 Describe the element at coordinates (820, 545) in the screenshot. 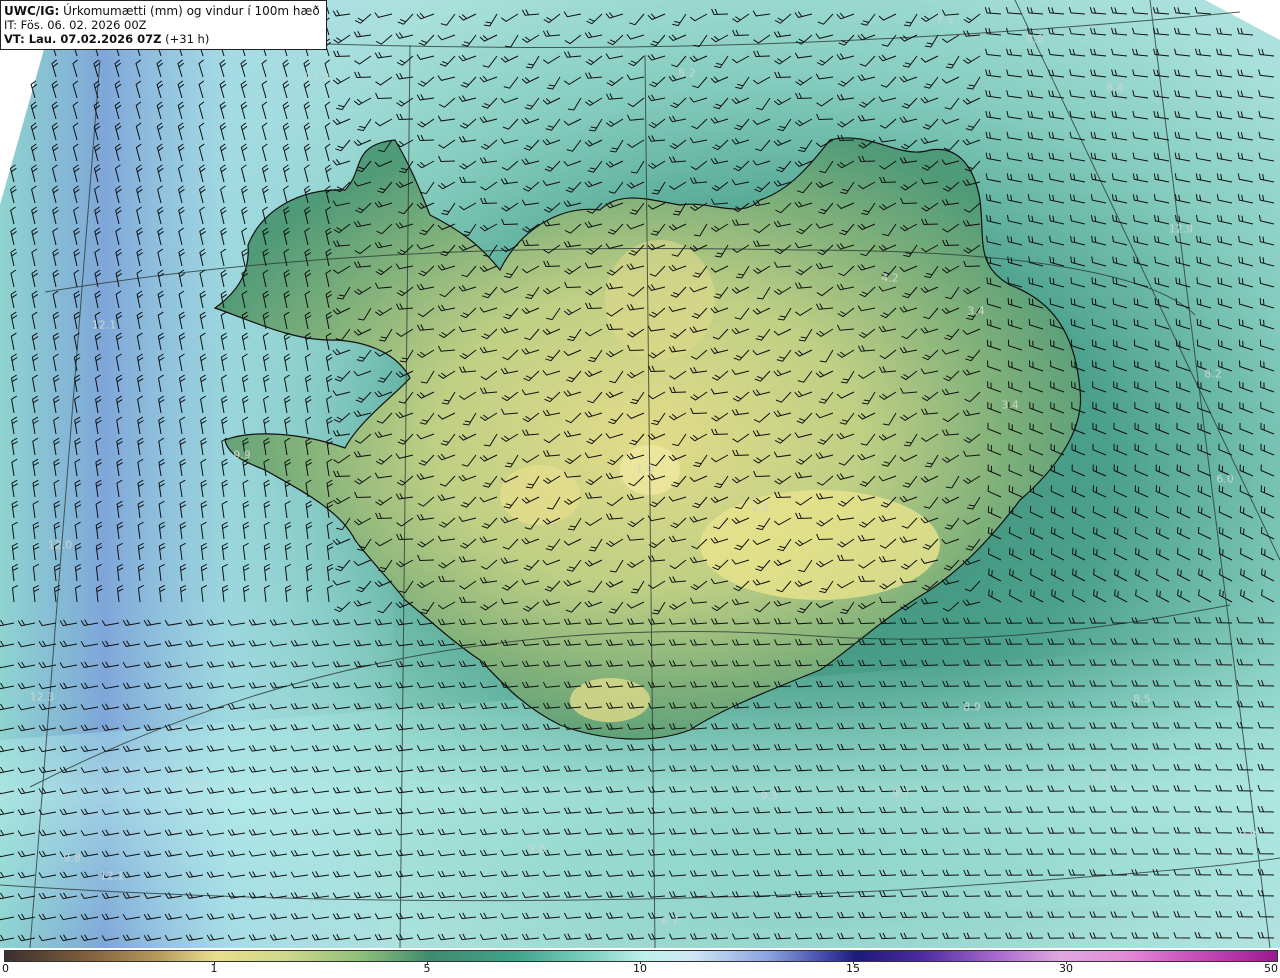

I see `vatnajokull-highlight` at that location.